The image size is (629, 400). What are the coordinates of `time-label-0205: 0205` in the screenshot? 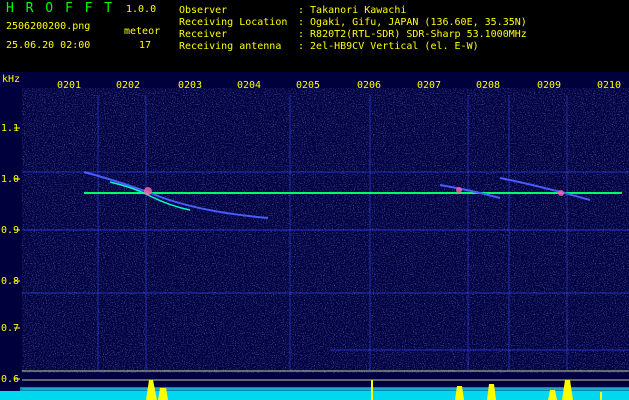 It's located at (308, 85).